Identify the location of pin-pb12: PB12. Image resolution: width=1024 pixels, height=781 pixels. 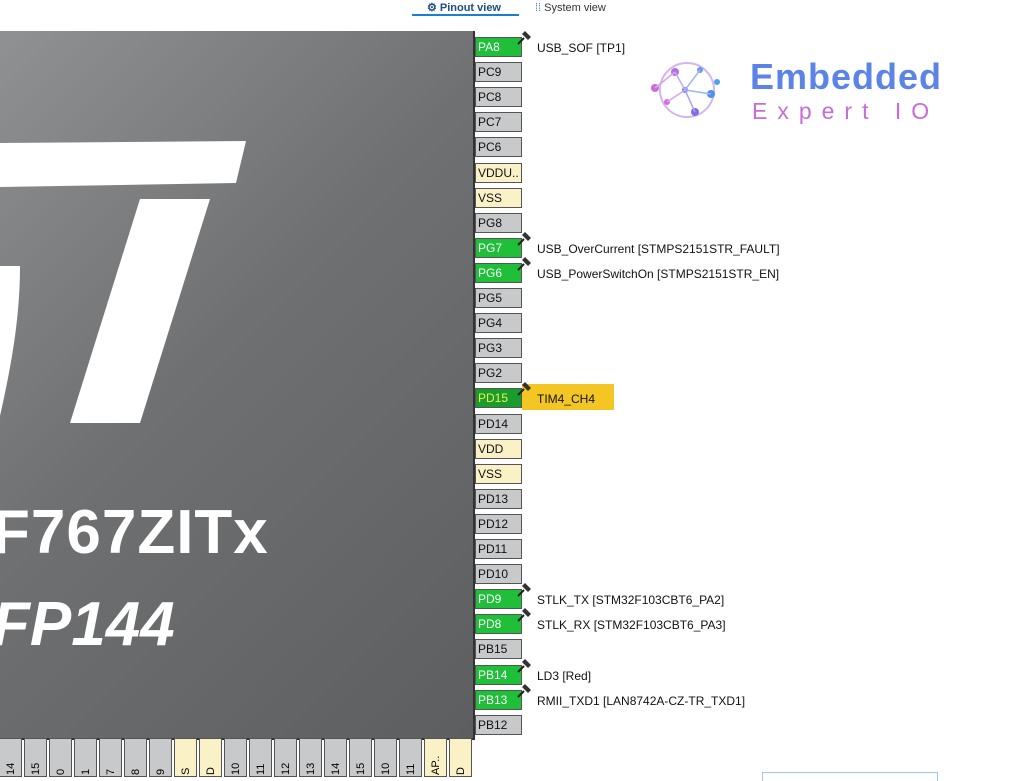
(498, 725).